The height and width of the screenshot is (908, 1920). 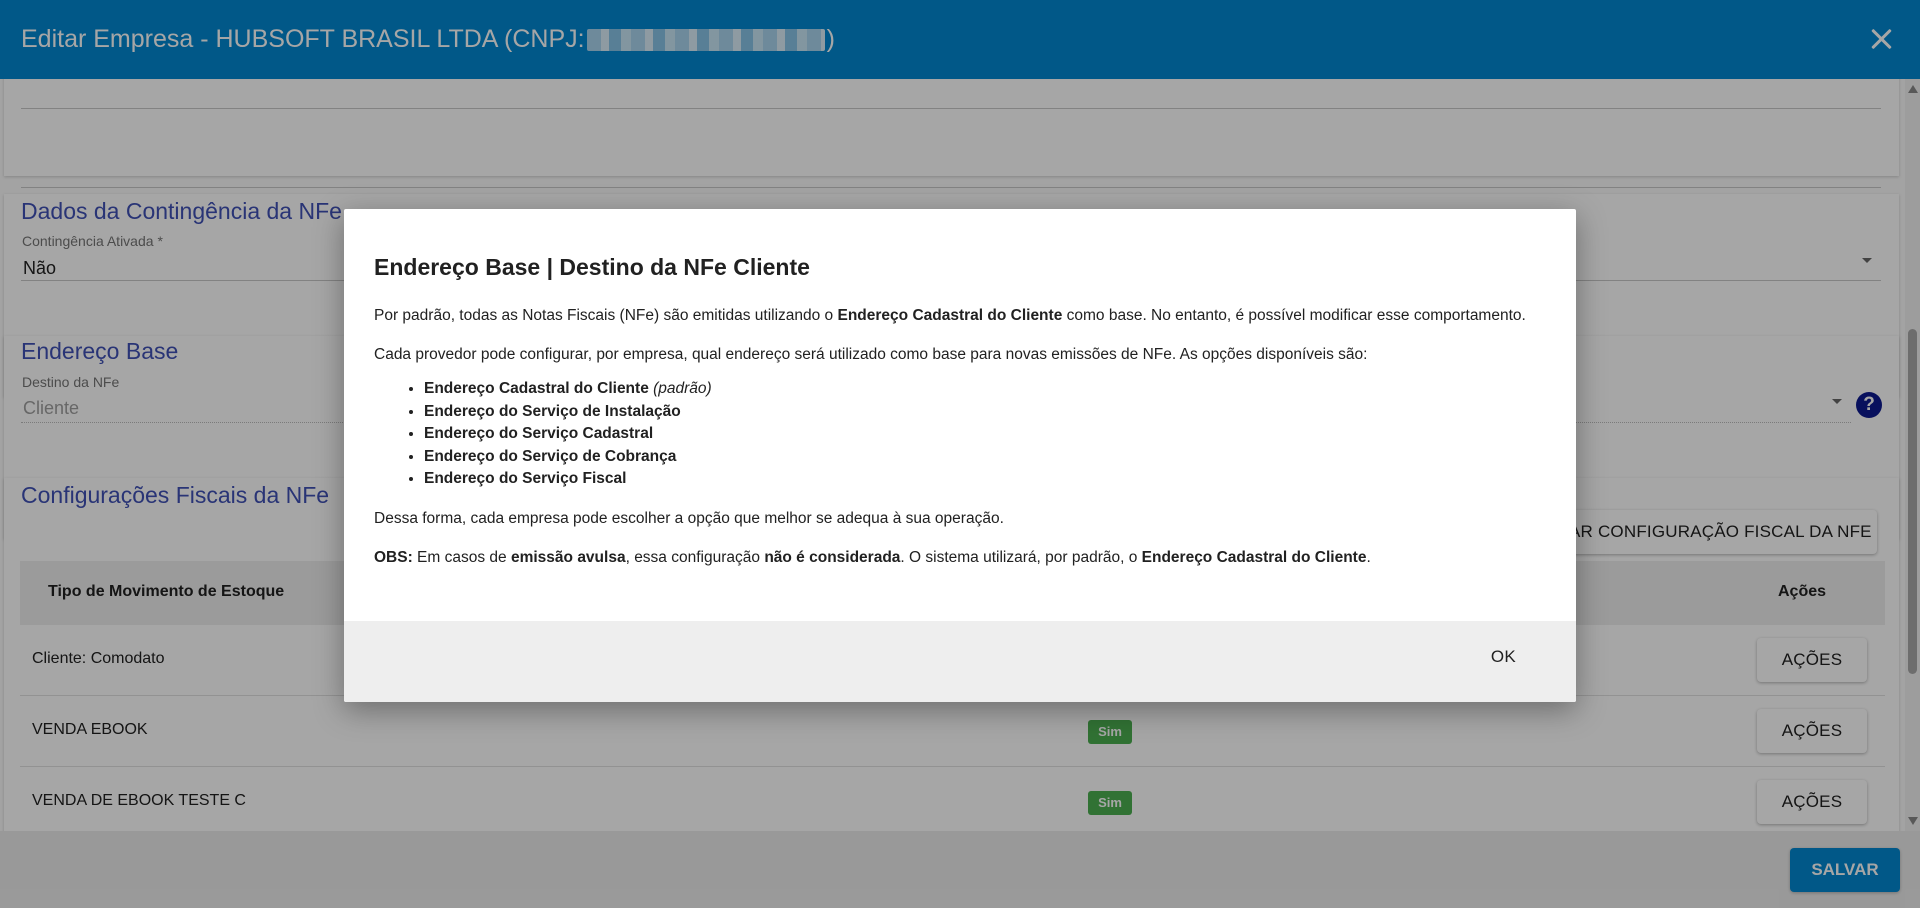 What do you see at coordinates (989, 389) in the screenshot?
I see `list-item: Endereço Cadastral do Cliente (padrão)` at bounding box center [989, 389].